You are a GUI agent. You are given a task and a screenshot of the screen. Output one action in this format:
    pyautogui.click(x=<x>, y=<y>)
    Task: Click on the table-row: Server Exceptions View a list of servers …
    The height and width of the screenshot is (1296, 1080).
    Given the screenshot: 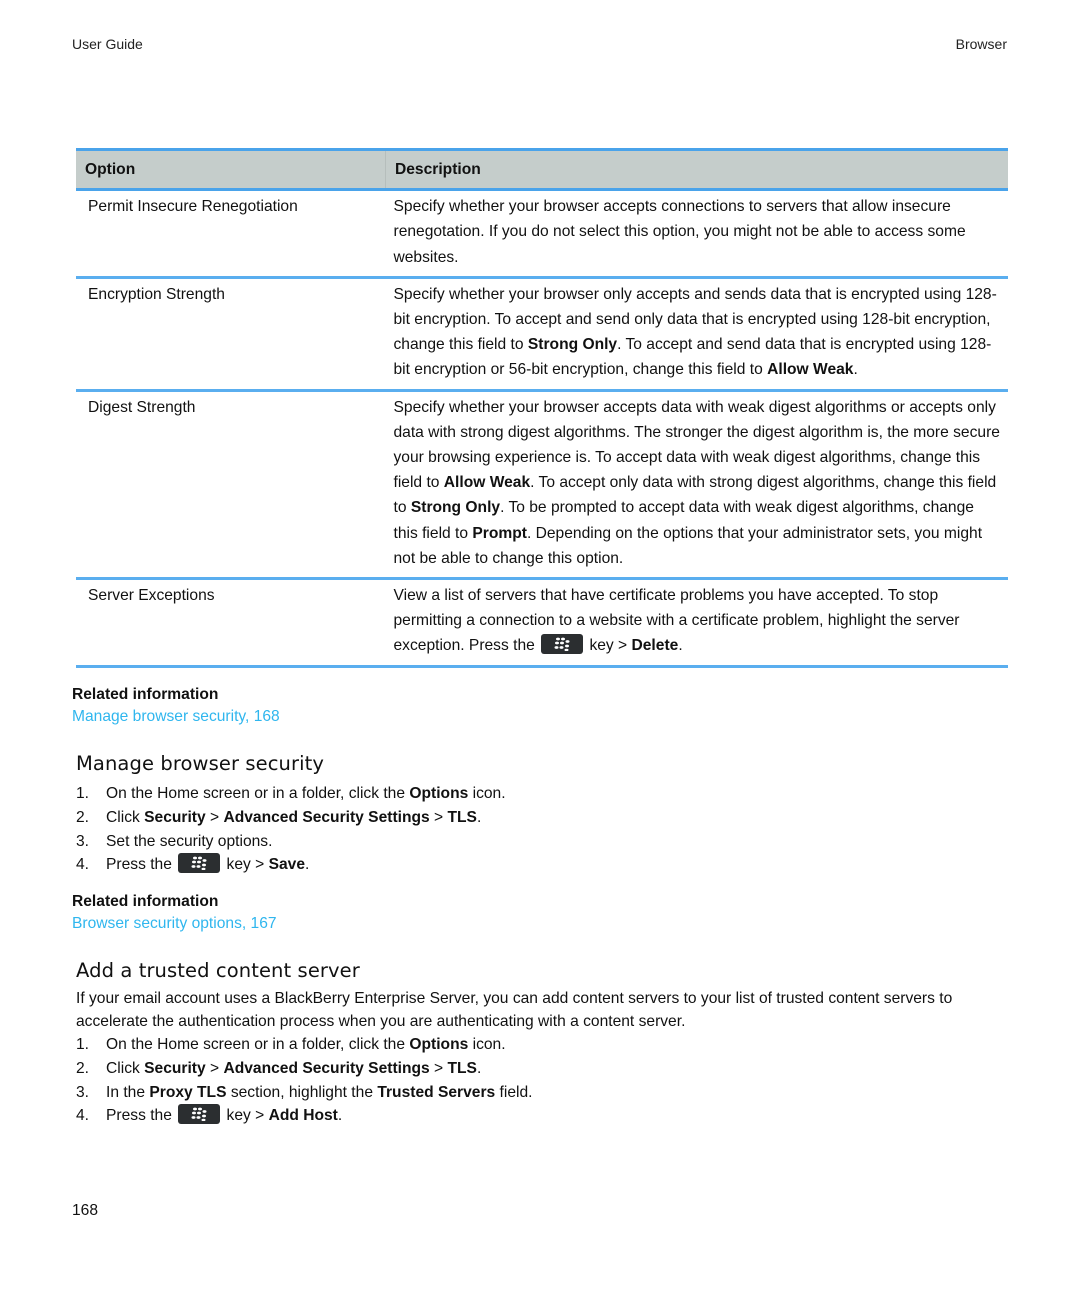 What is the action you would take?
    pyautogui.click(x=542, y=623)
    